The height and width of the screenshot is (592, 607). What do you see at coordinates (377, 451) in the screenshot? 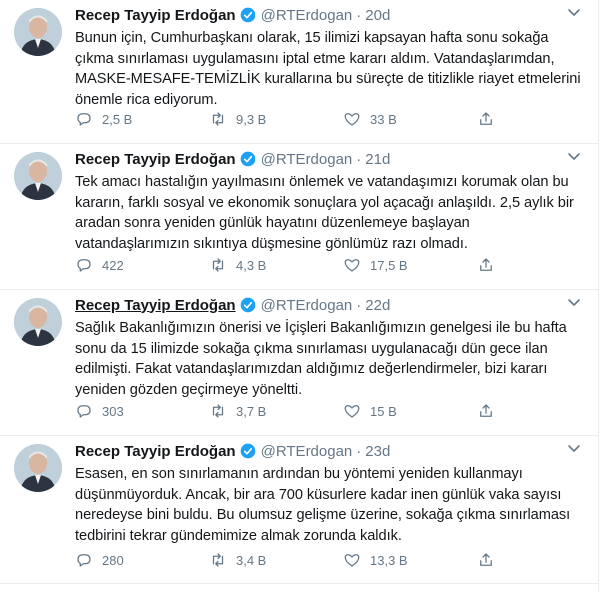
I see `tweet-timestamp: 23d` at bounding box center [377, 451].